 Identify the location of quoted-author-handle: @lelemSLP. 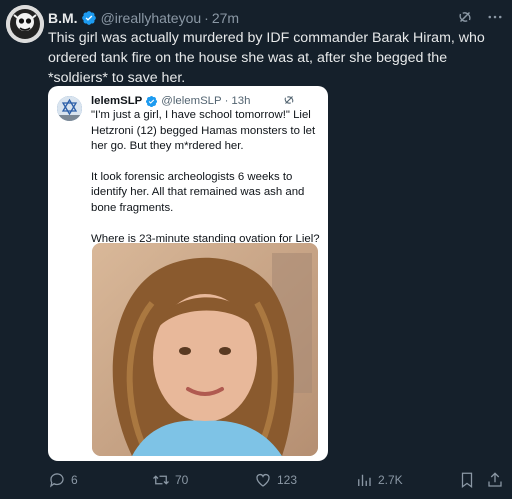
(191, 101).